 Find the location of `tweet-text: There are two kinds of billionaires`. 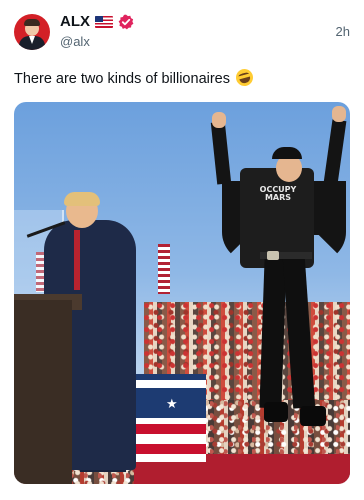

tweet-text: There are two kinds of billionaires is located at coordinates (134, 77).